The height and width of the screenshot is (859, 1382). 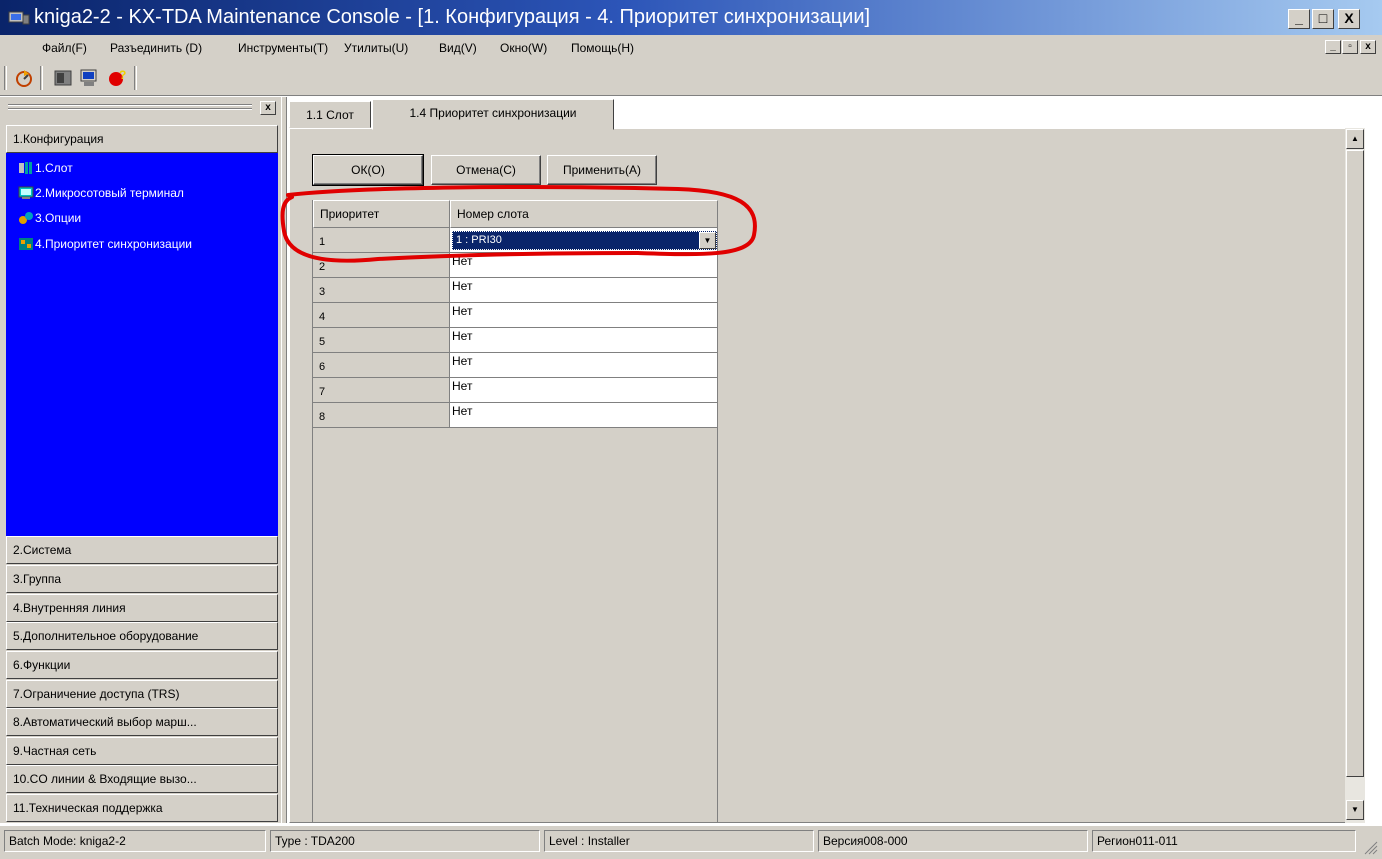 I want to click on status-mode: Batch Mode: kniga2-2, so click(x=135, y=841).